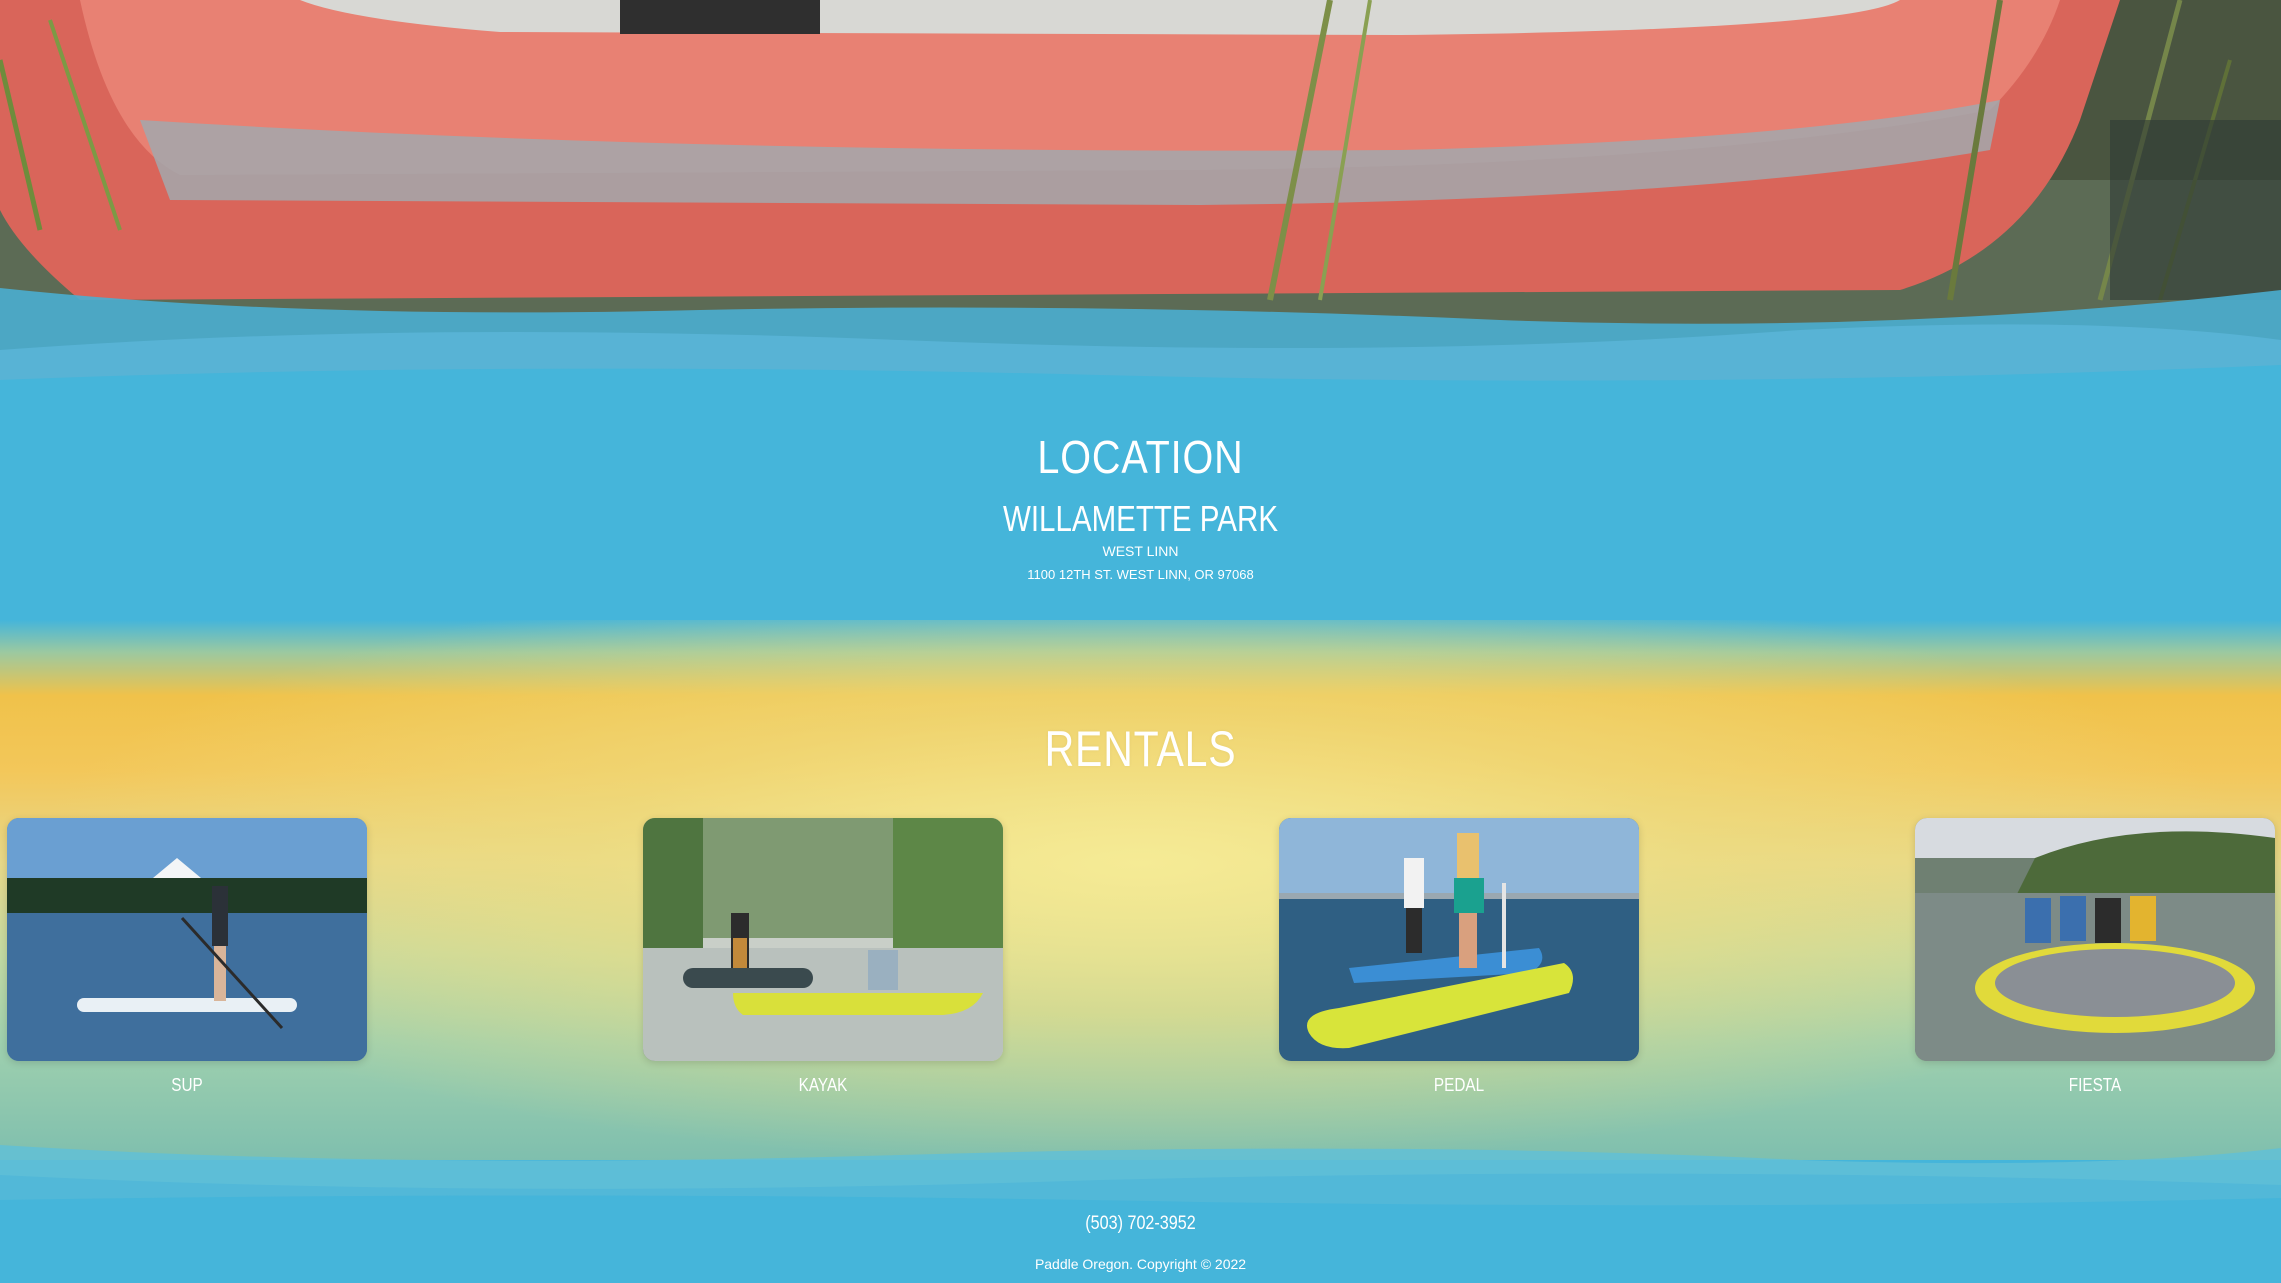 Image resolution: width=2281 pixels, height=1283 pixels. Describe the element at coordinates (187, 939) in the screenshot. I see `sup-photo` at that location.